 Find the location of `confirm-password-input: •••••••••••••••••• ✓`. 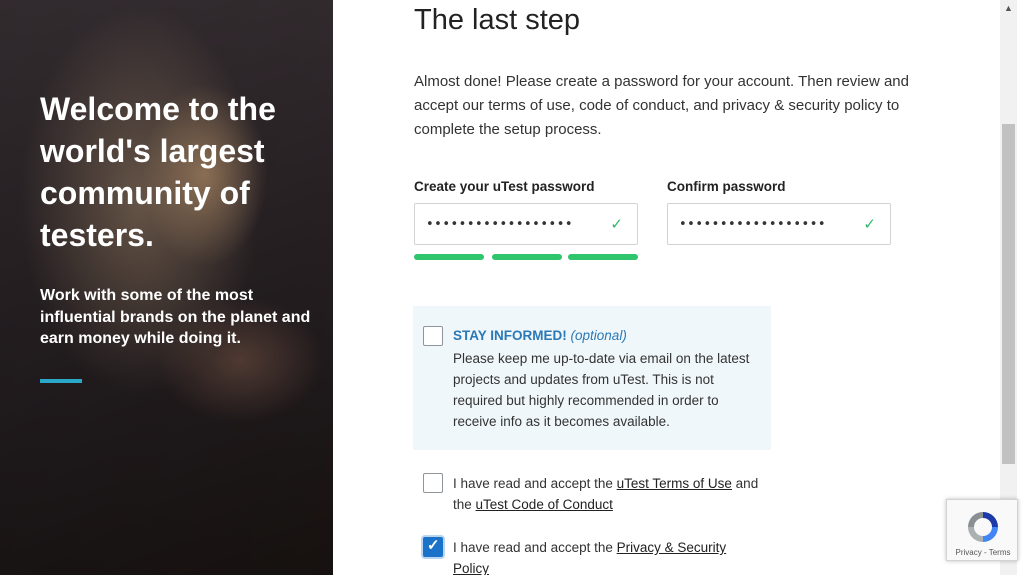

confirm-password-input: •••••••••••••••••• ✓ is located at coordinates (779, 224).